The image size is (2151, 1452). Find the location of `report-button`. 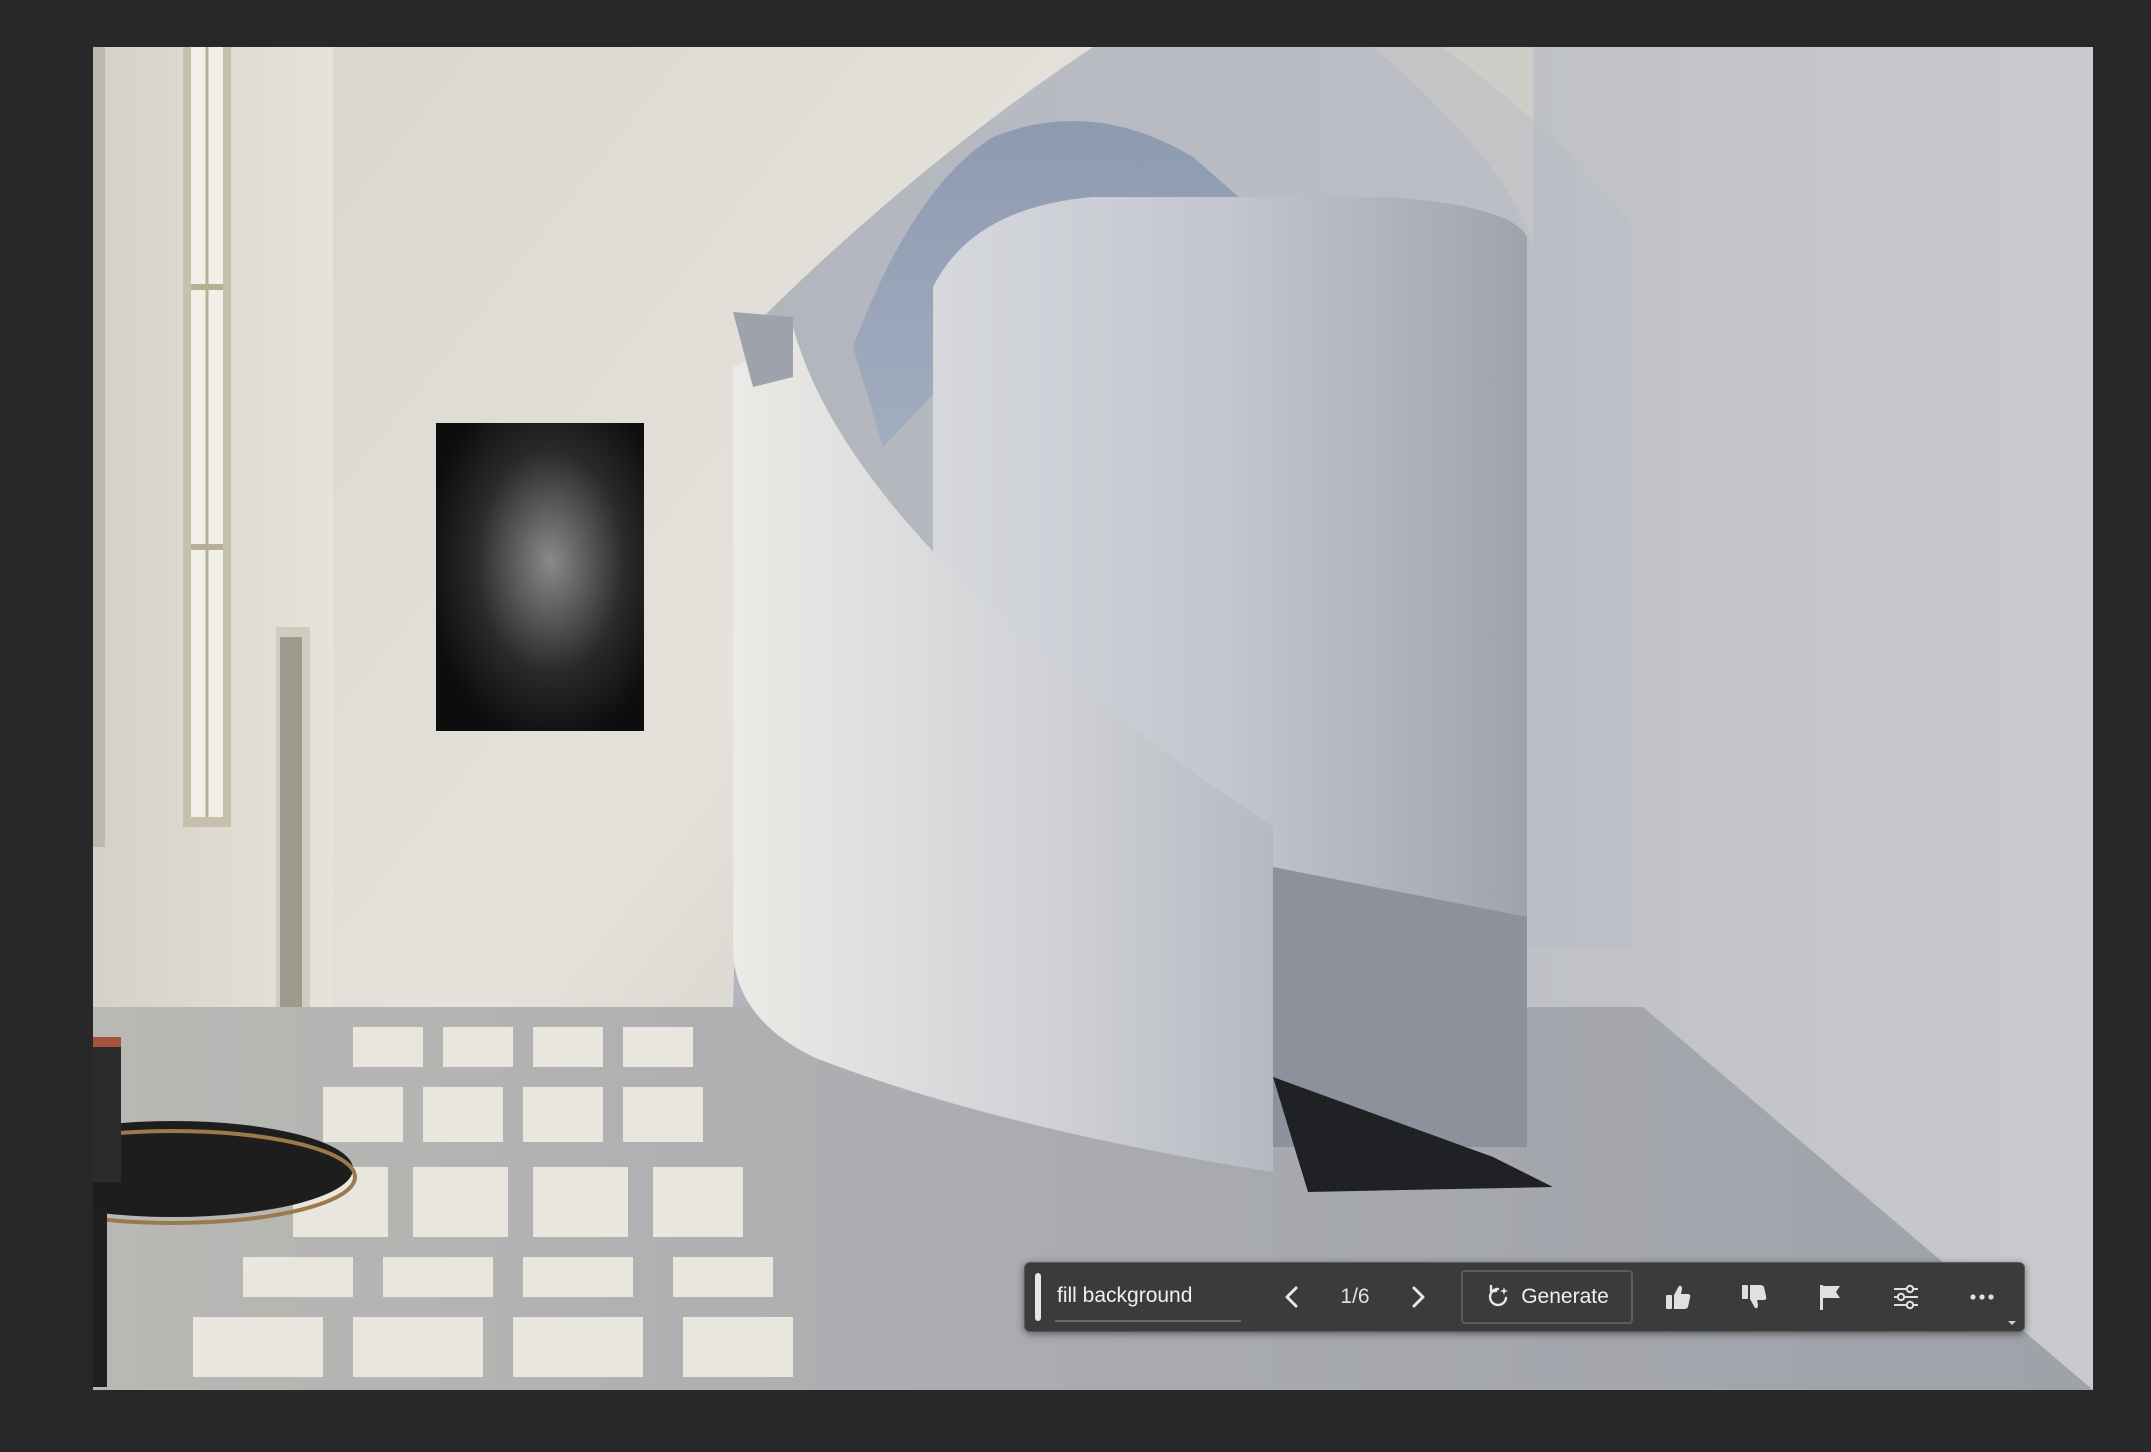

report-button is located at coordinates (1830, 1297).